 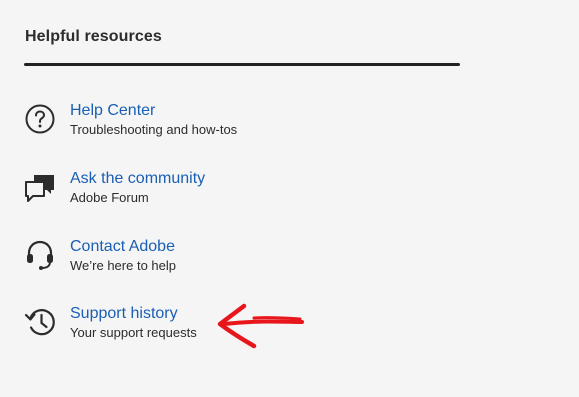 I want to click on resource-subtitle: We’re here to help, so click(x=123, y=265).